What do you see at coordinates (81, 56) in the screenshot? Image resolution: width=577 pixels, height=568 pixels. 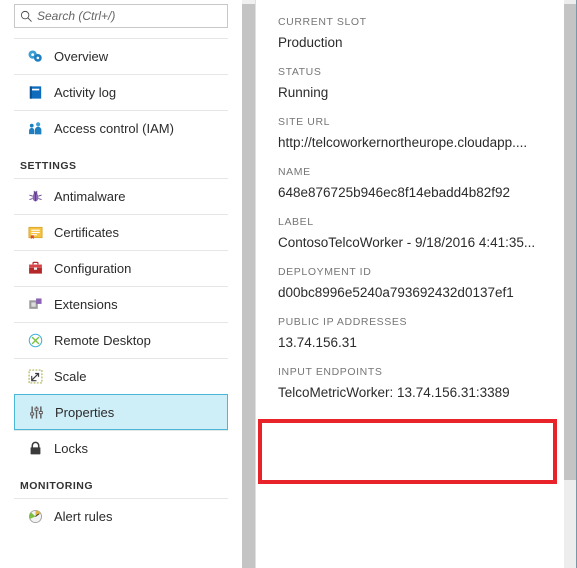 I see `sidebar-item-label: Overview` at bounding box center [81, 56].